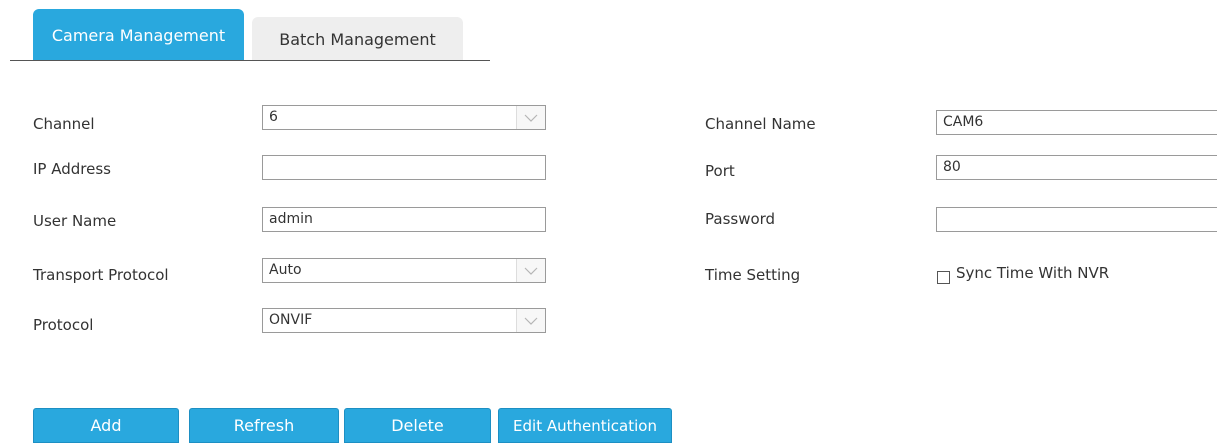  Describe the element at coordinates (404, 320) in the screenshot. I see `protocol-select: ONVIF` at that location.